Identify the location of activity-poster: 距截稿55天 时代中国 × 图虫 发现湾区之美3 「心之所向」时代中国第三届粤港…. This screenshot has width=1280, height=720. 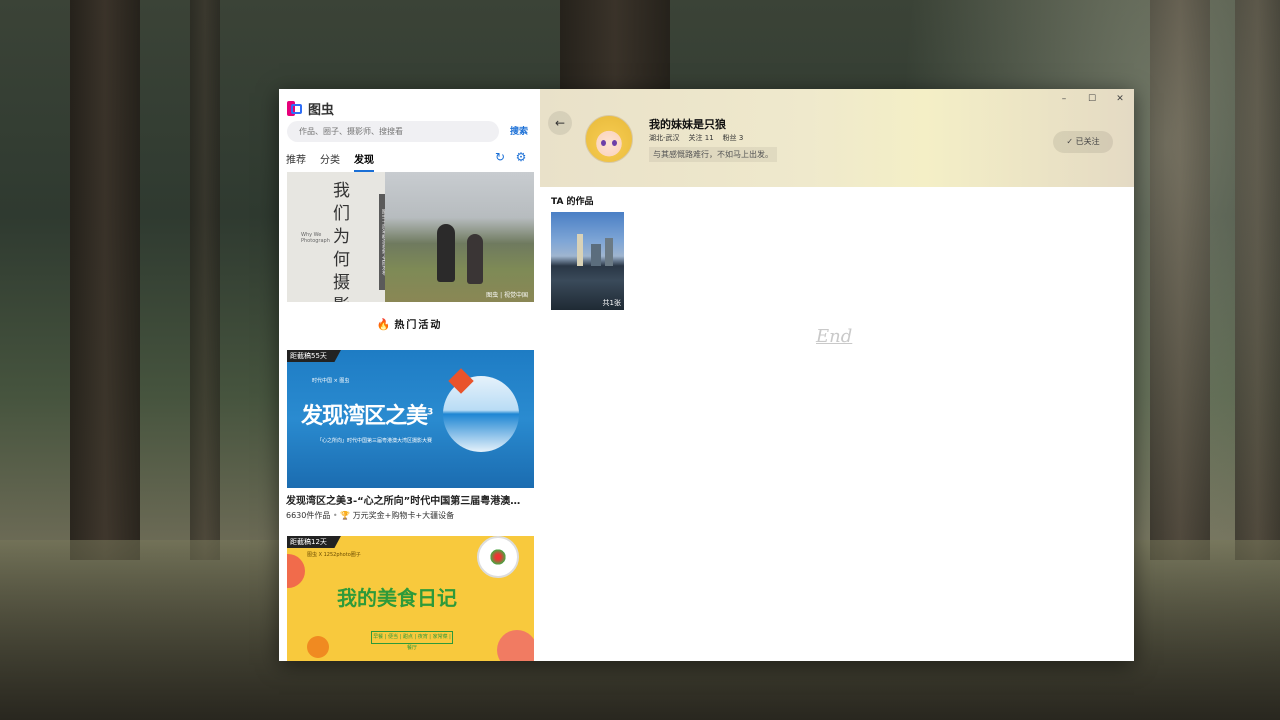
(410, 419).